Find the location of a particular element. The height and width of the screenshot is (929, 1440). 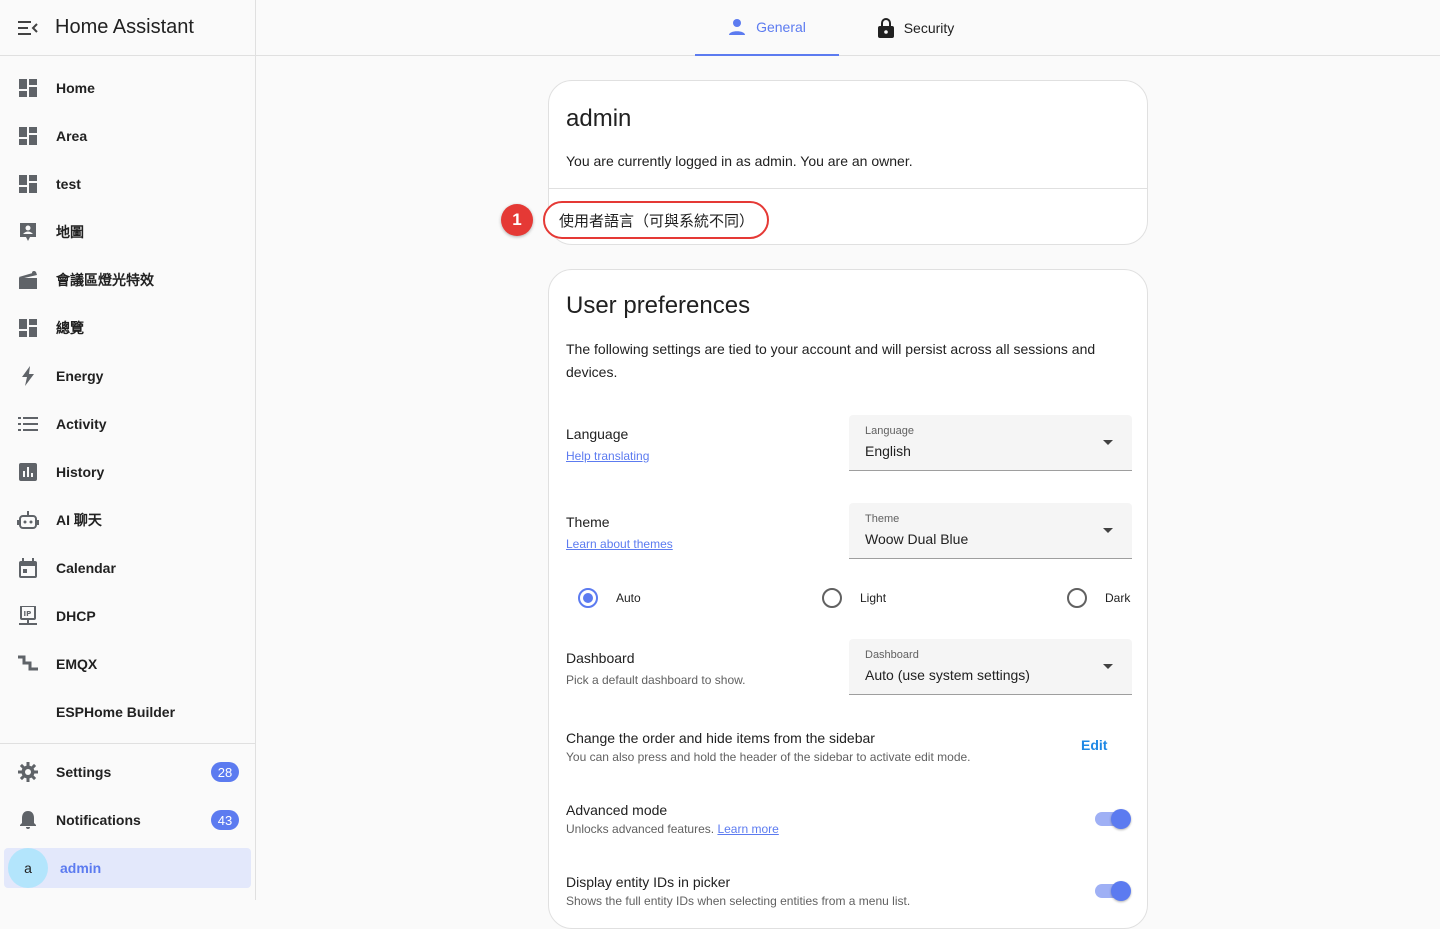

radio-label: Dark is located at coordinates (1118, 598).